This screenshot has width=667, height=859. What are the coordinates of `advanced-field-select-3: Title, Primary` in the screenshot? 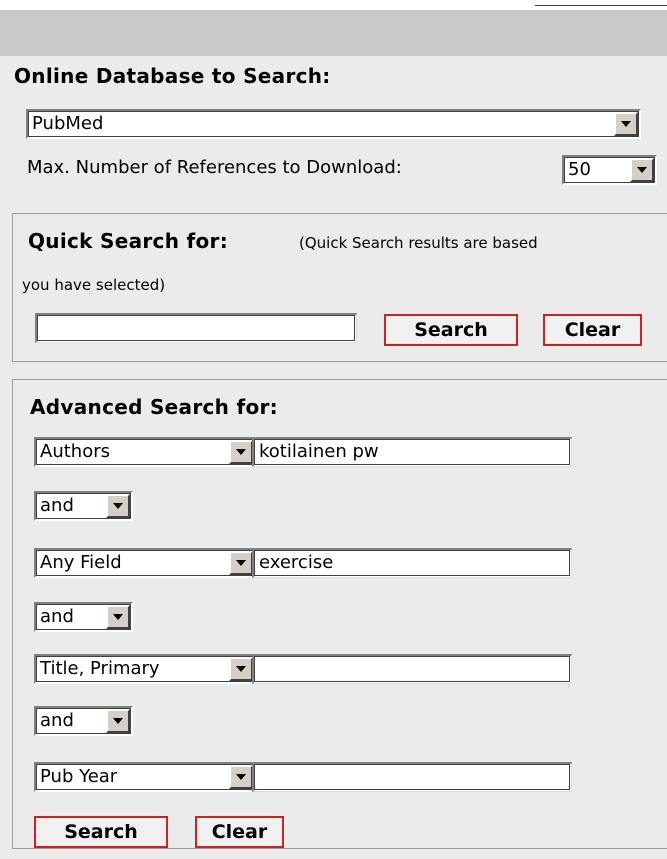 It's located at (145, 669).